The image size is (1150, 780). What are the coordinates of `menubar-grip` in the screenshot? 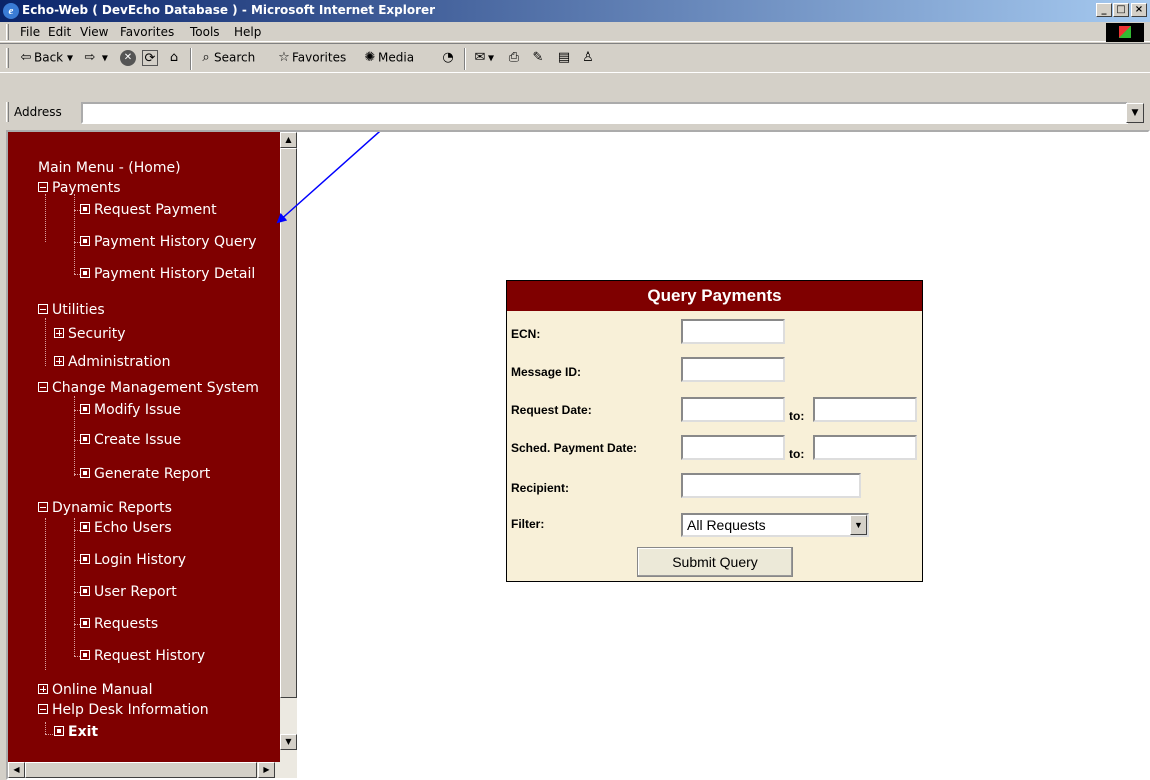 It's located at (7, 32).